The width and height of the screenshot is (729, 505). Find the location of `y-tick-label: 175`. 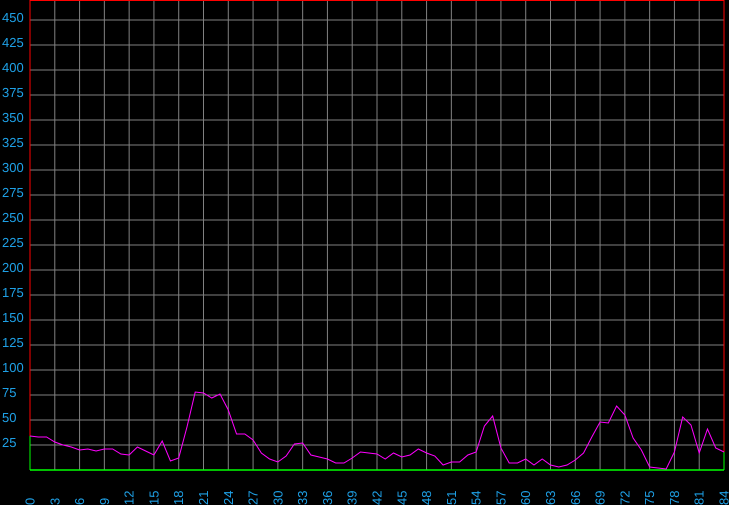

y-tick-label: 175 is located at coordinates (13, 292).